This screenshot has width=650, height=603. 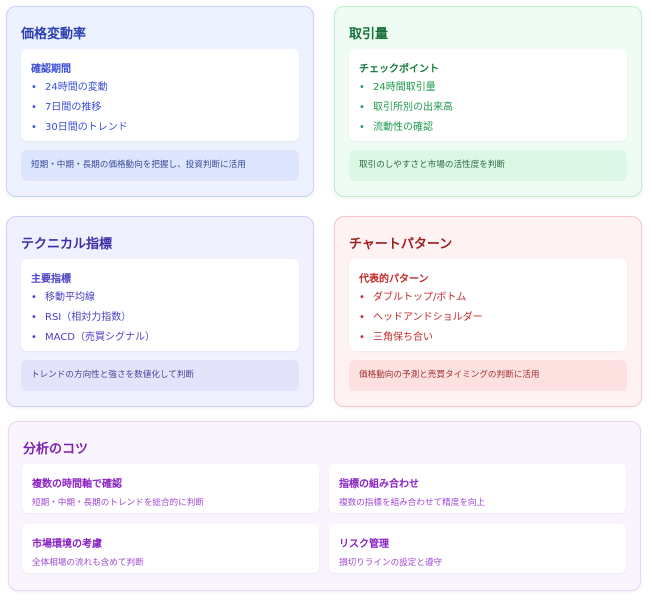 I want to click on tip-description: 短期・中期・長期のトレンドを総合的に判断, so click(x=118, y=503).